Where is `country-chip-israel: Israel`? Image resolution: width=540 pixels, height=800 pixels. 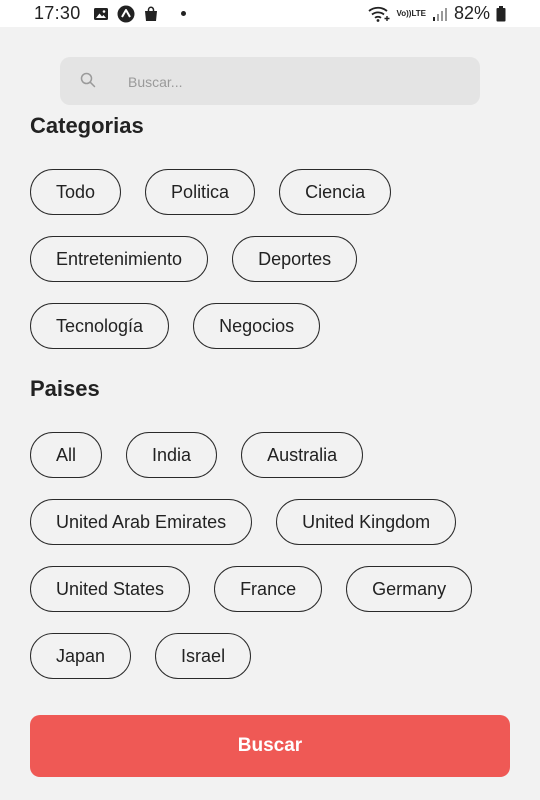
country-chip-israel: Israel is located at coordinates (203, 656).